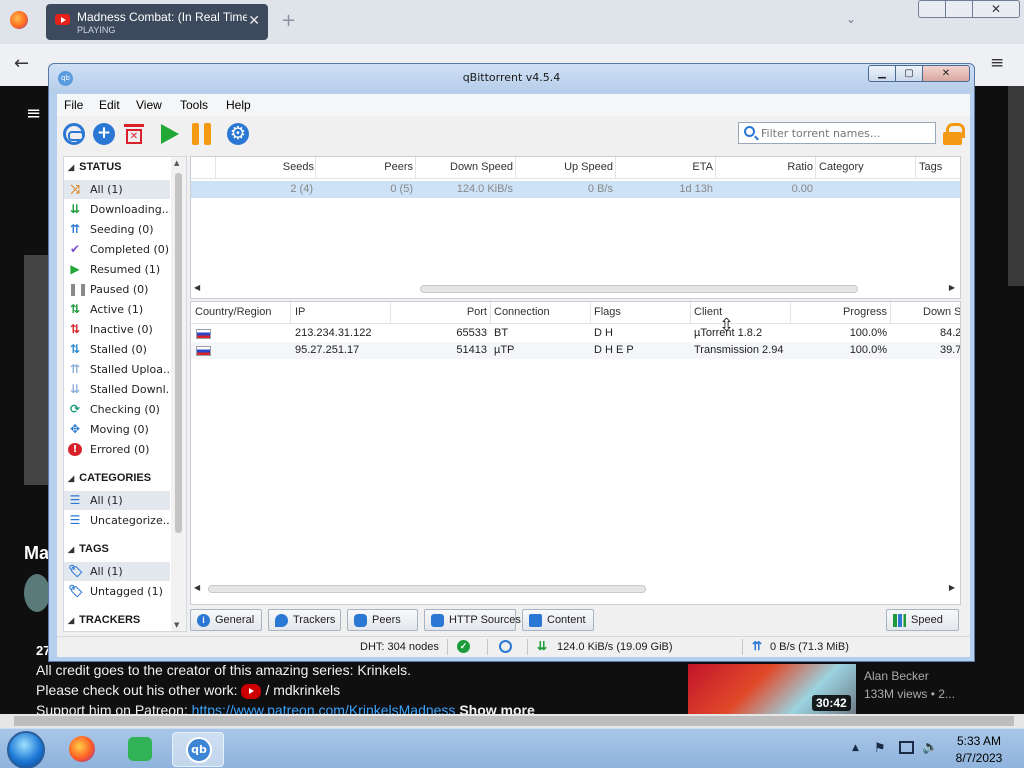  What do you see at coordinates (496, 708) in the screenshot?
I see `show-more-button: Show more` at bounding box center [496, 708].